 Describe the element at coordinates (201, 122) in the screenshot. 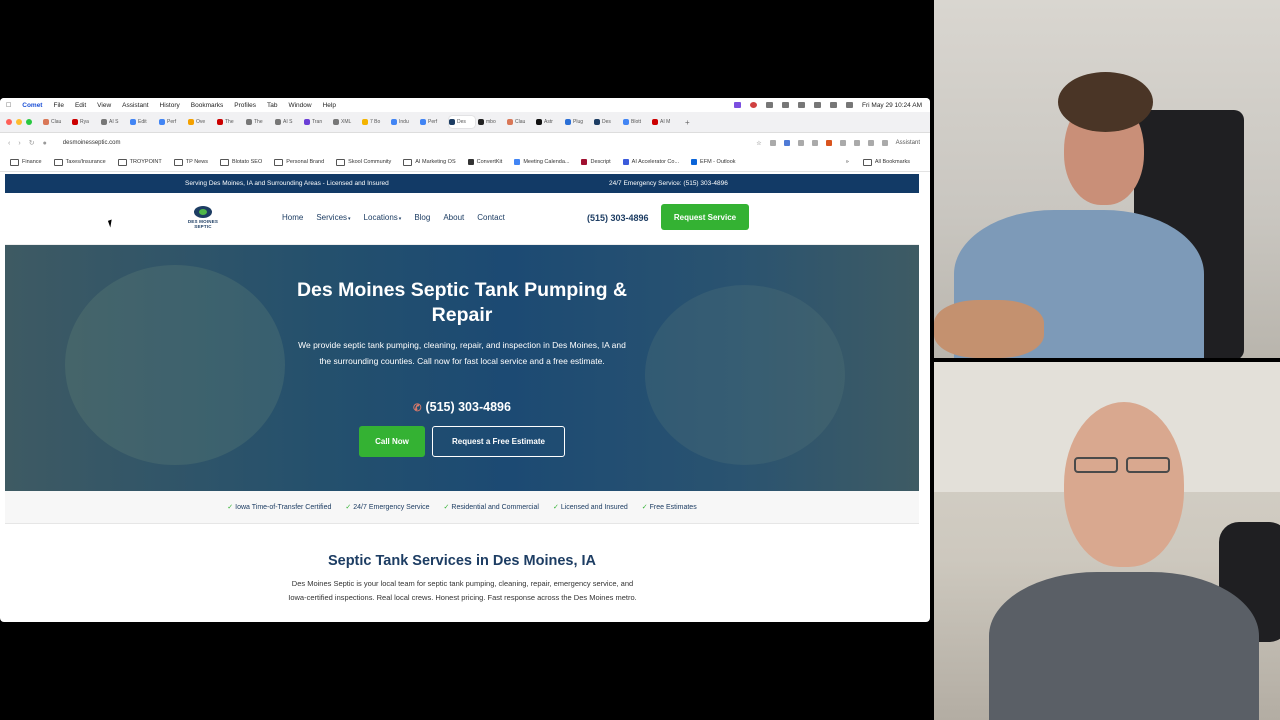

I see `browser-tab: Ove` at that location.